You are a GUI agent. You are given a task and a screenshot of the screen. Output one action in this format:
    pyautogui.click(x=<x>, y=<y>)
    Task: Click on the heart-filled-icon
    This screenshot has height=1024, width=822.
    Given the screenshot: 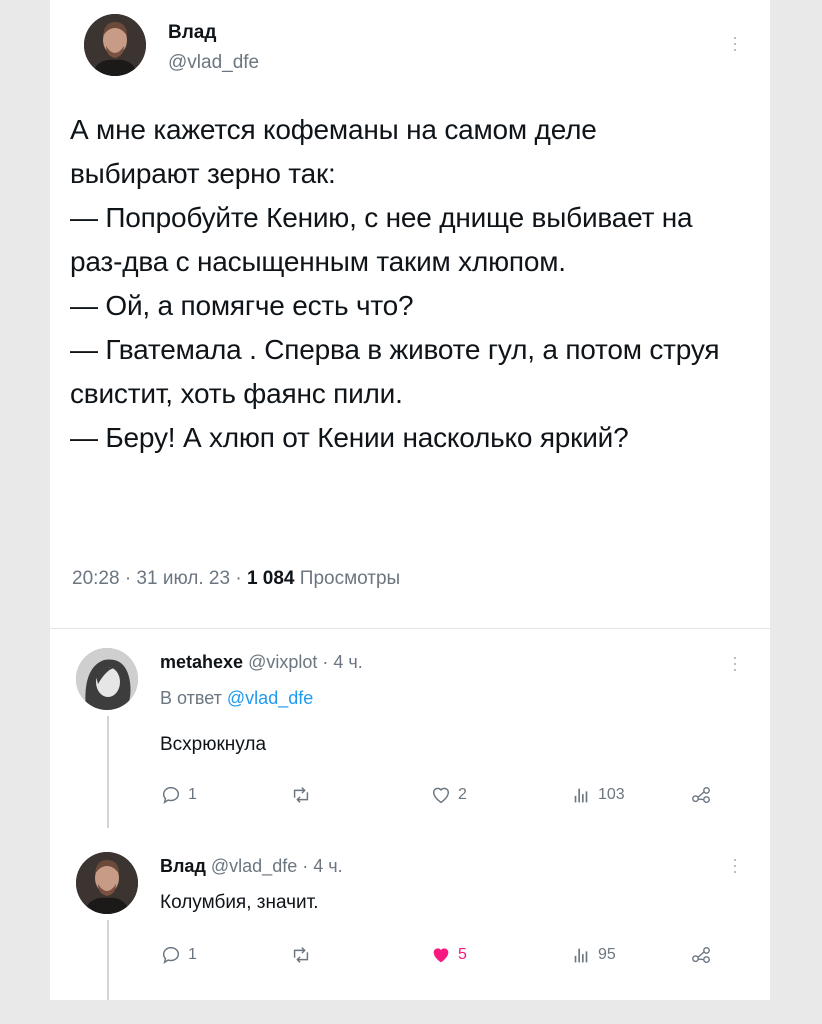 What is the action you would take?
    pyautogui.click(x=441, y=955)
    